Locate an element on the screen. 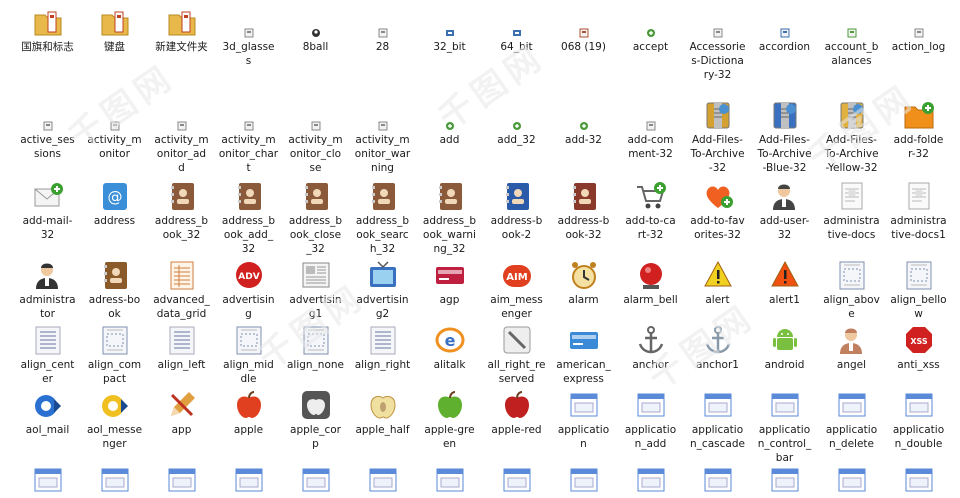 The height and width of the screenshot is (498, 960). file-item: address_b ook_32 is located at coordinates (181, 210).